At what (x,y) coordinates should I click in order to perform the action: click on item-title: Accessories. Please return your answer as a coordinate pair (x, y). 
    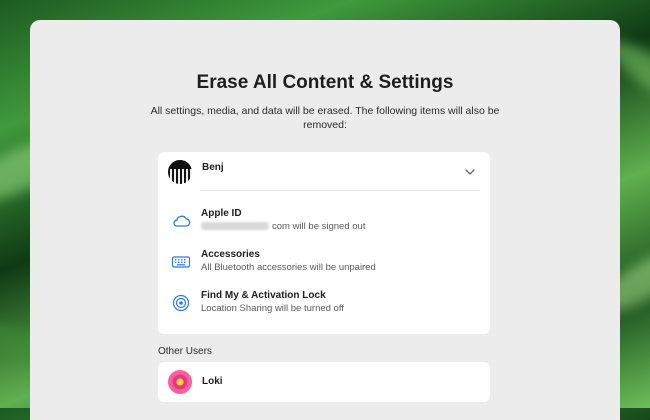
    Looking at the image, I should click on (230, 254).